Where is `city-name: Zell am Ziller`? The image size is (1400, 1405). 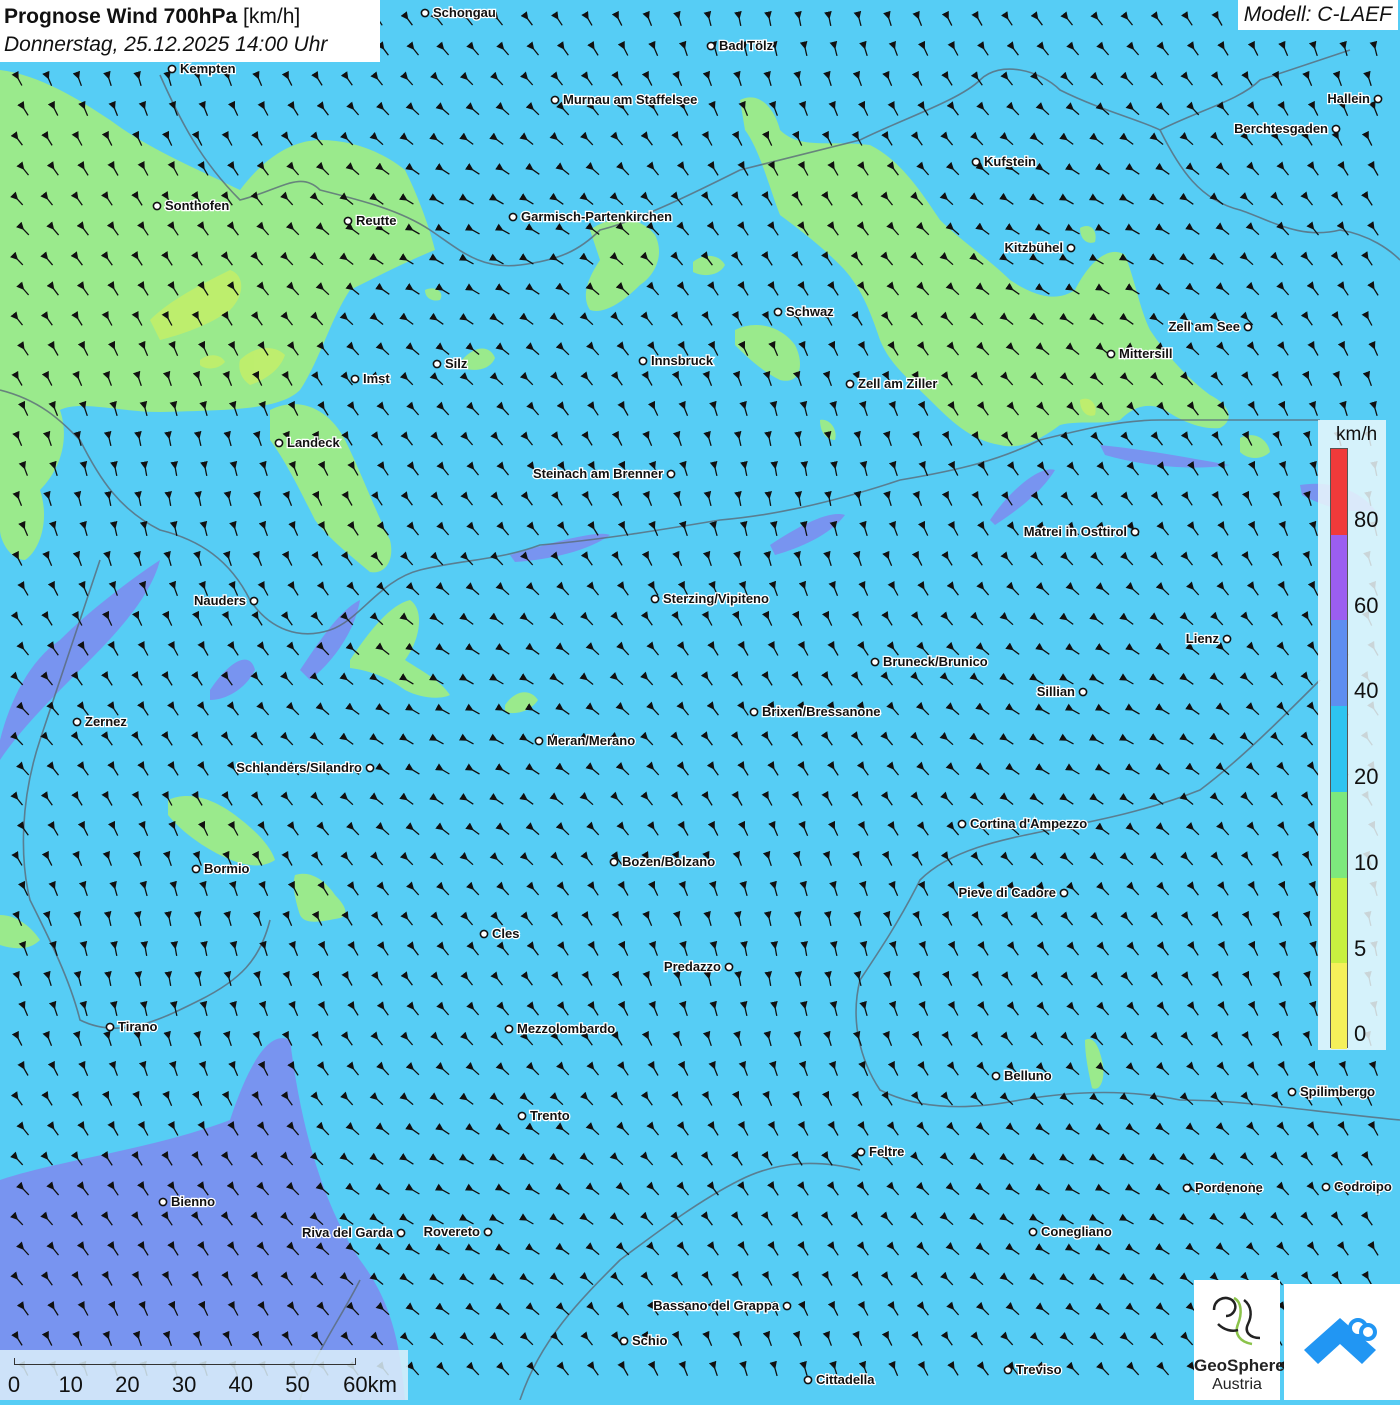 city-name: Zell am Ziller is located at coordinates (897, 383).